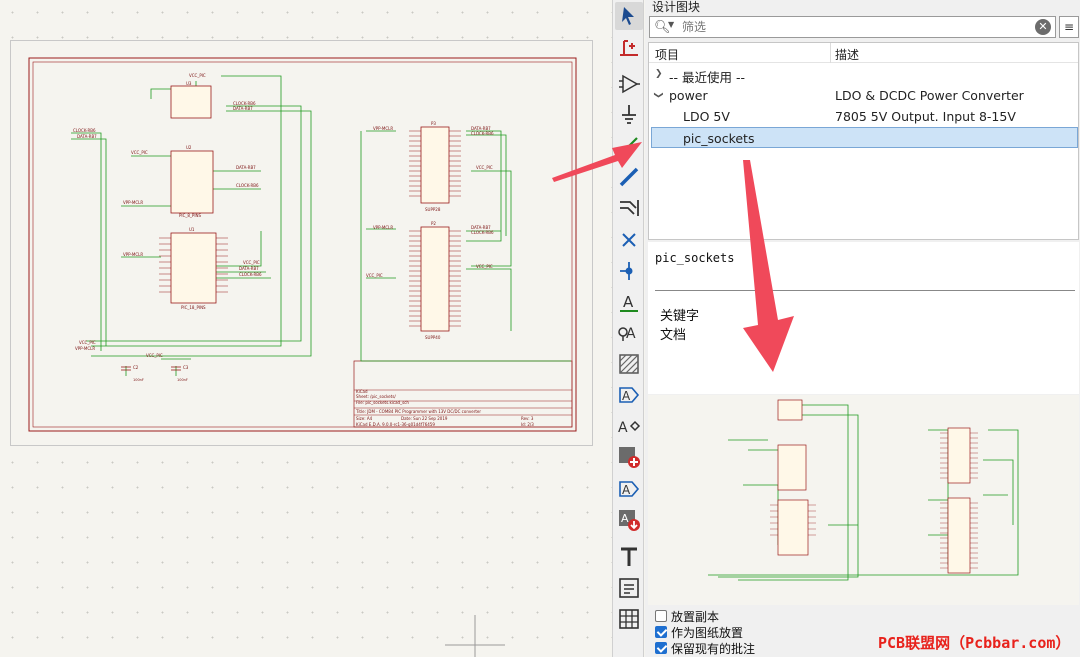 This screenshot has height=657, width=1080. I want to click on details-divider, so click(865, 290).